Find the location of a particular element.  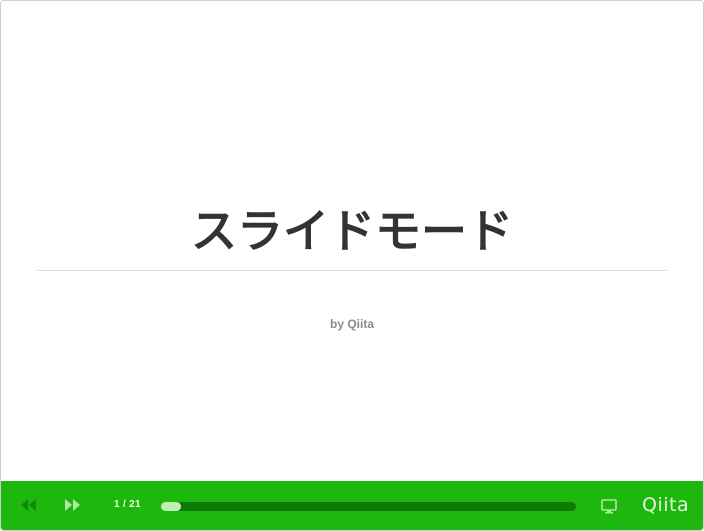

title-divider is located at coordinates (352, 270).